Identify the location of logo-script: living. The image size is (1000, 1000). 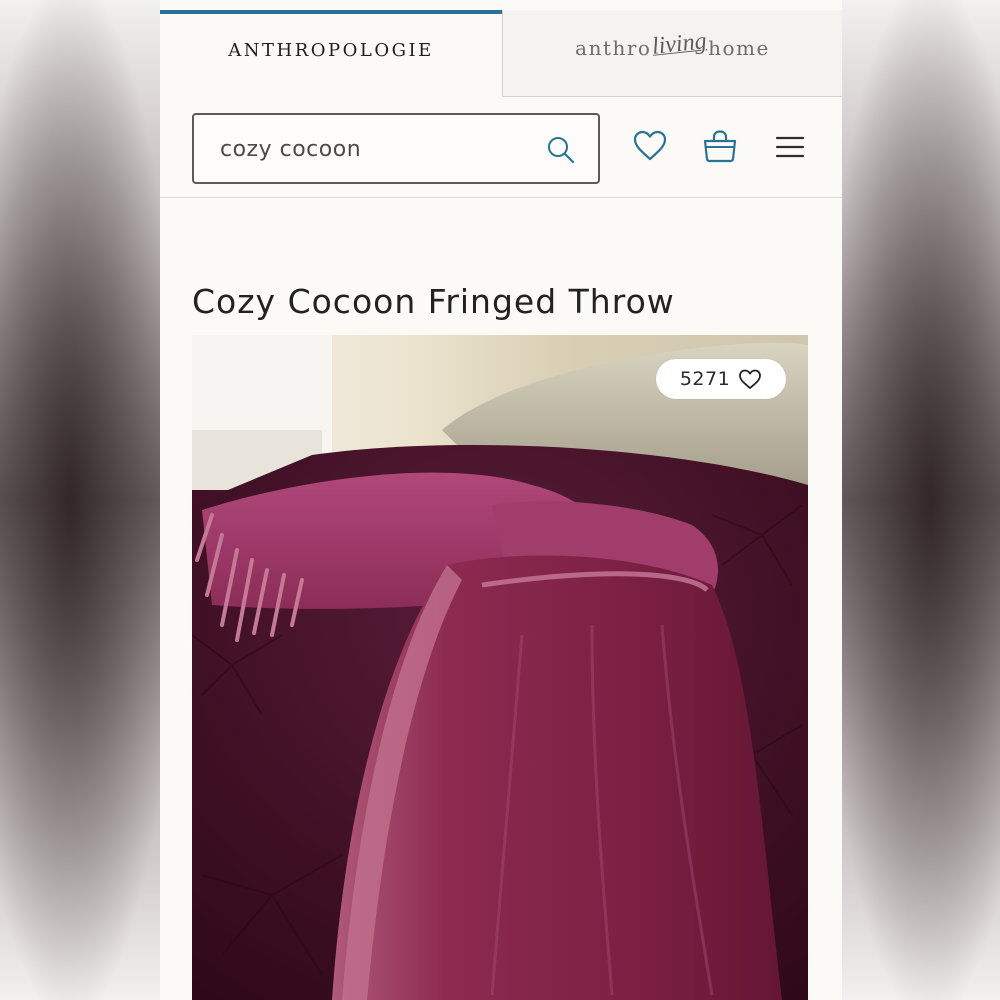
(680, 43).